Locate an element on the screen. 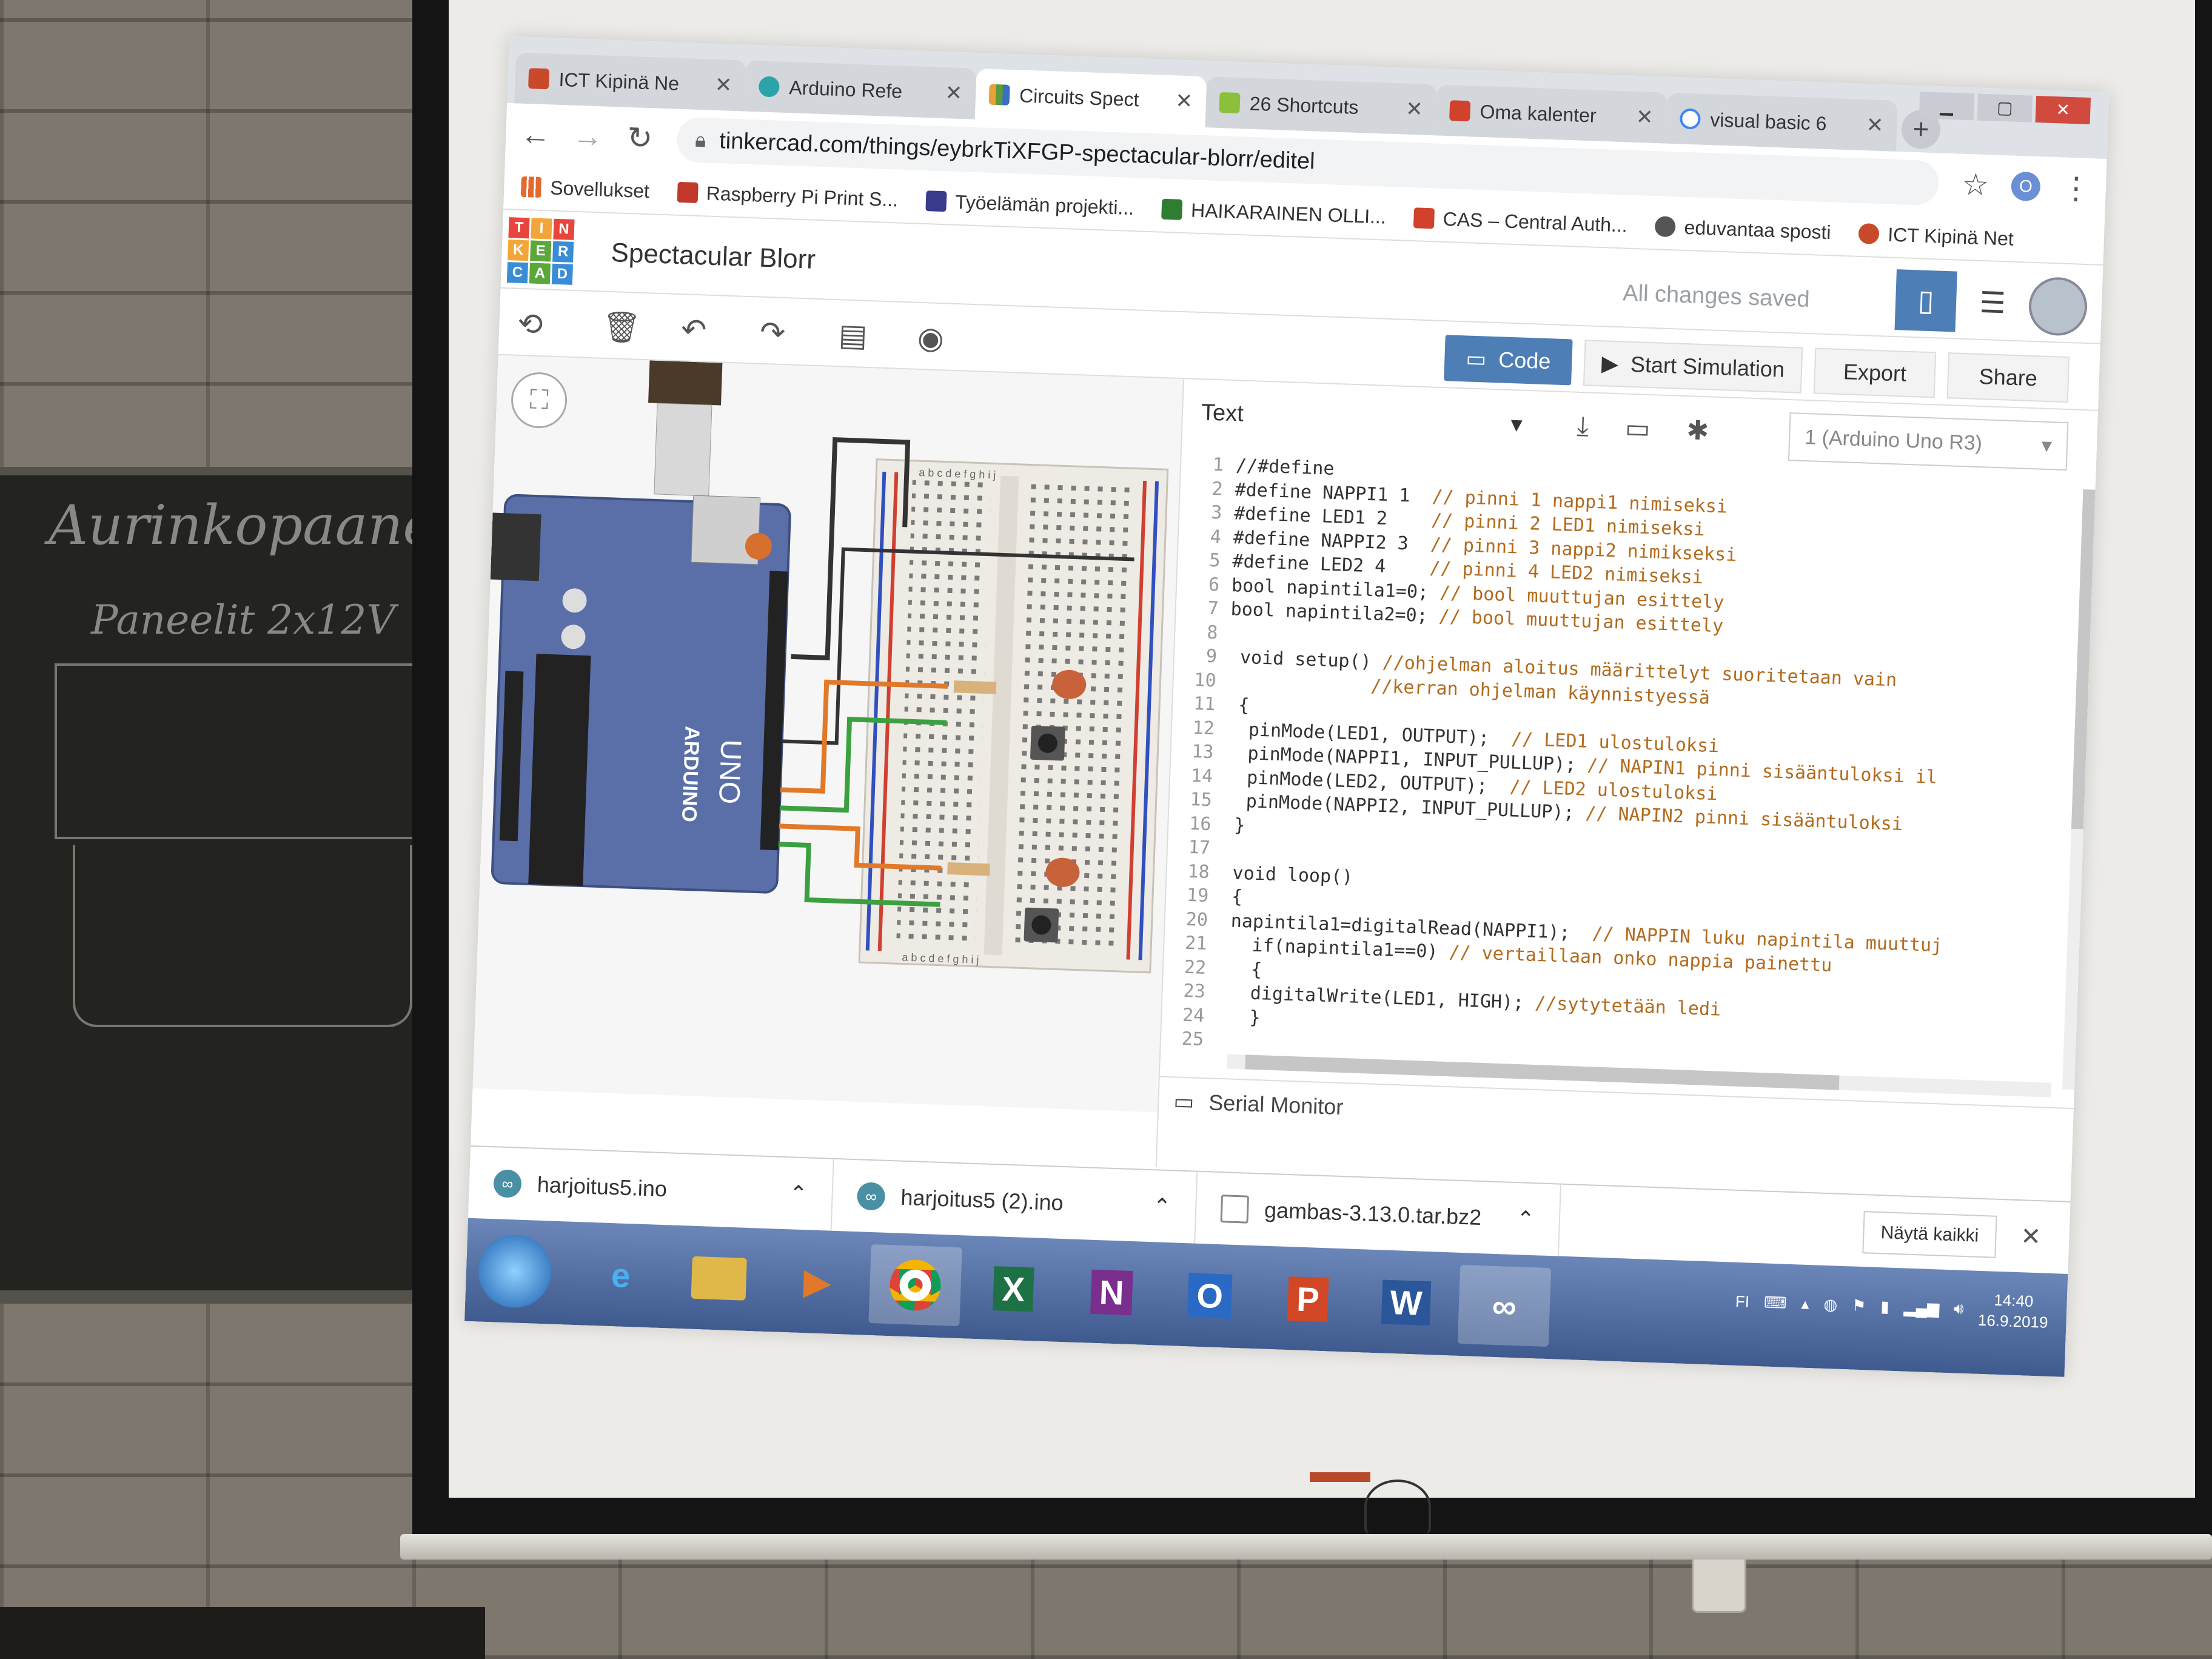 The width and height of the screenshot is (2212, 1659). export-button: Export is located at coordinates (1875, 372).